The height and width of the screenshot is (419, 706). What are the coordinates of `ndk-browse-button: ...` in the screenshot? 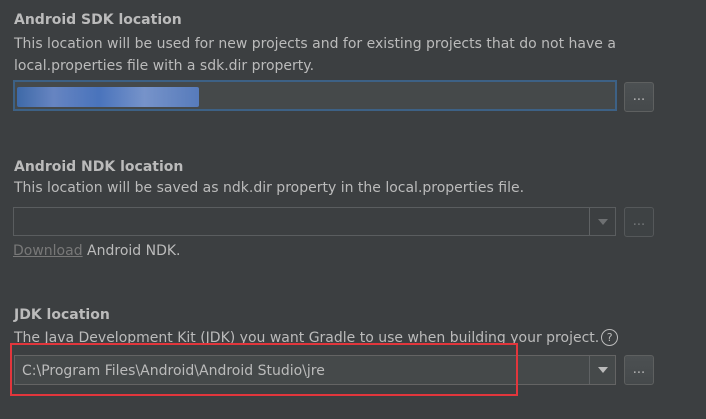 It's located at (639, 222).